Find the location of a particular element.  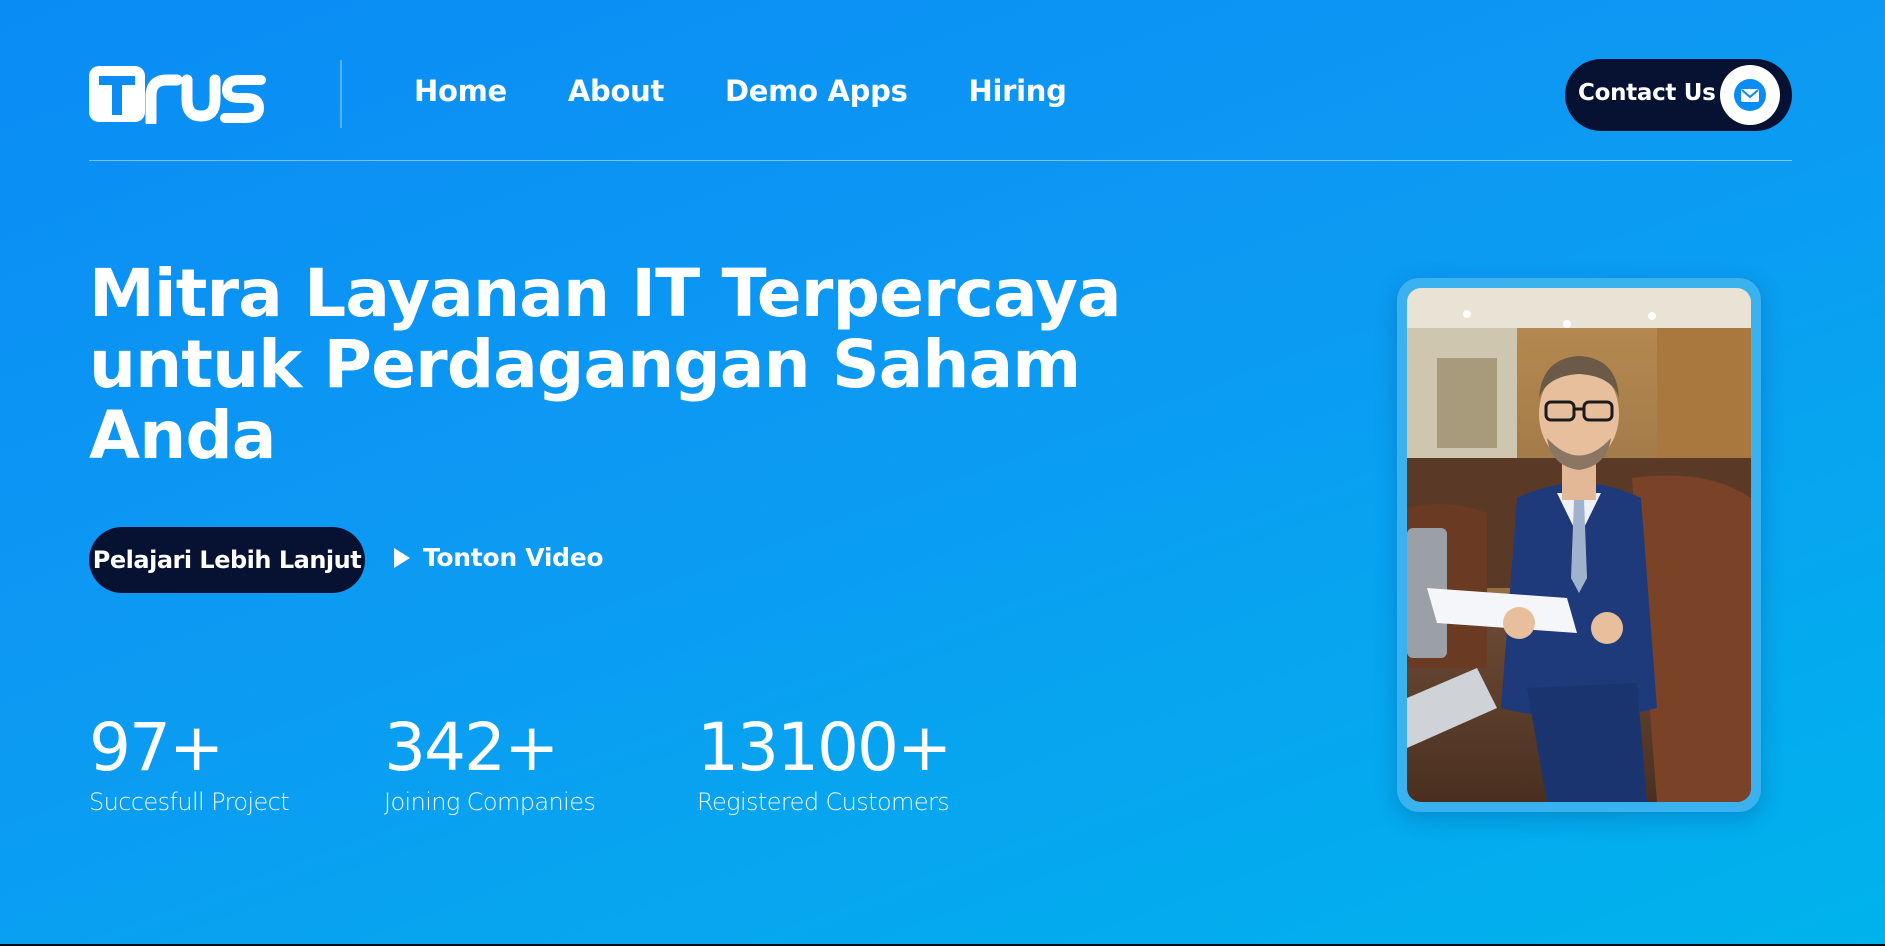

contact-us-label: Contact Us is located at coordinates (1647, 93).